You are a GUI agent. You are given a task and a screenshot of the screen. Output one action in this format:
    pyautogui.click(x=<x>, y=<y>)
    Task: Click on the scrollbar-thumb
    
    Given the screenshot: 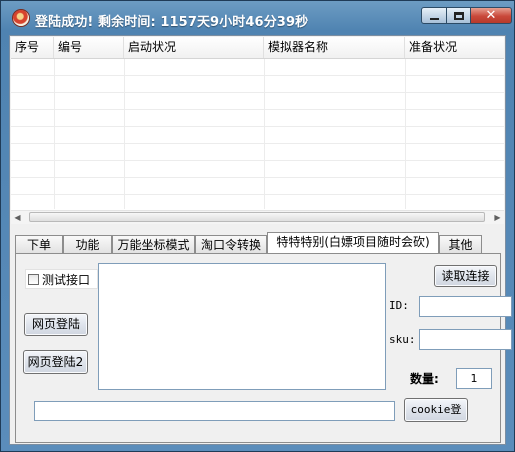 What is the action you would take?
    pyautogui.click(x=257, y=217)
    